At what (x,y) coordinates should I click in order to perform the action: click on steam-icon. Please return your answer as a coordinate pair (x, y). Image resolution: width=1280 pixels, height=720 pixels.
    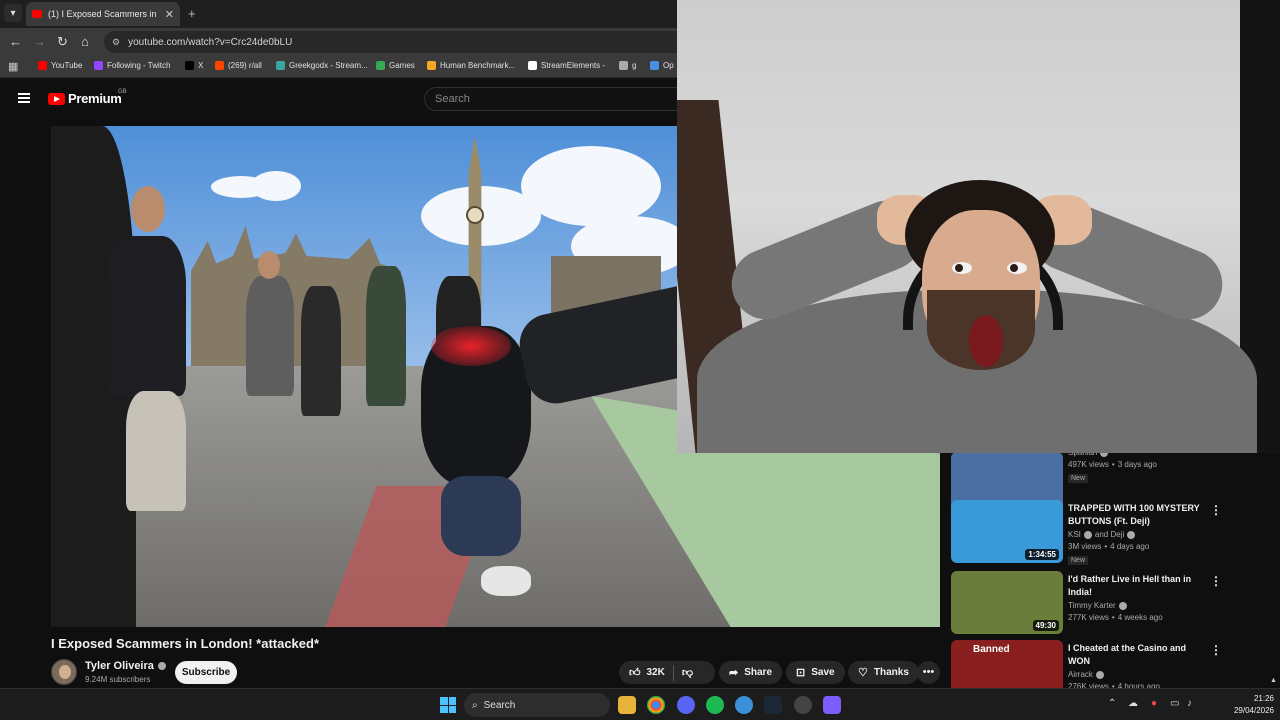
    Looking at the image, I should click on (773, 705).